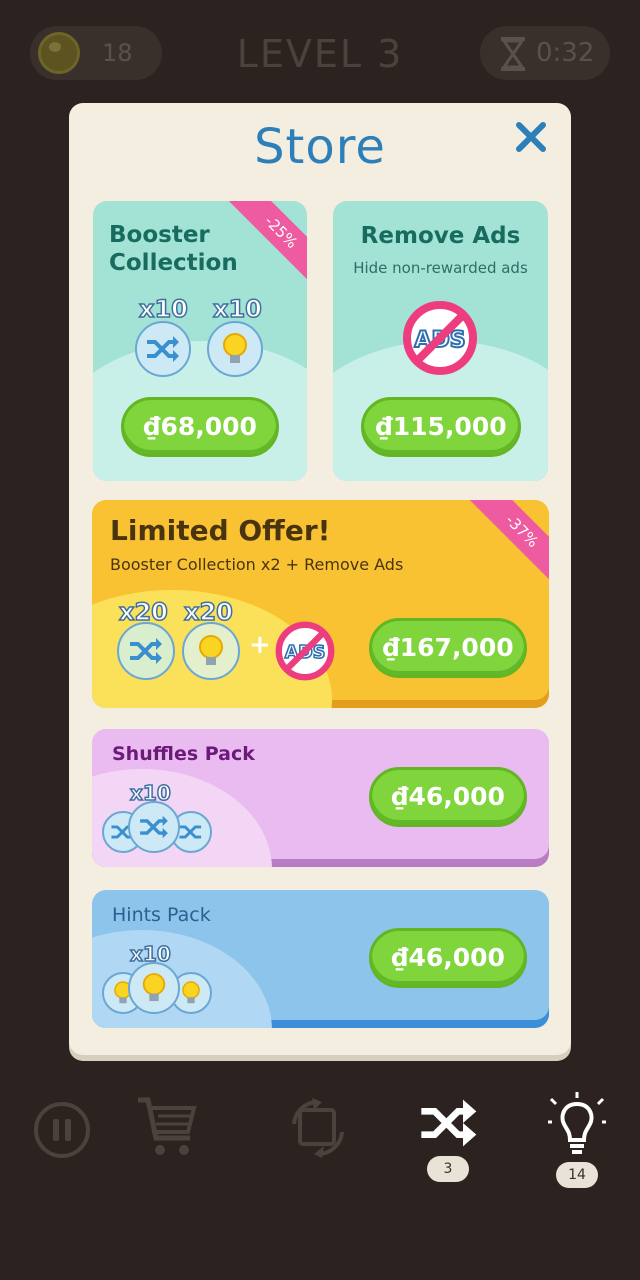 Image resolution: width=640 pixels, height=1280 pixels. I want to click on shuffle-bubble, so click(163, 349).